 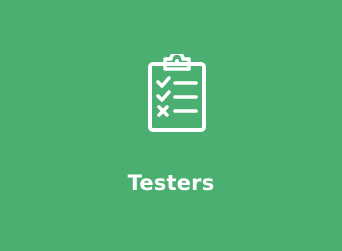 What do you see at coordinates (177, 94) in the screenshot?
I see `clipboard-checklist-icon` at bounding box center [177, 94].